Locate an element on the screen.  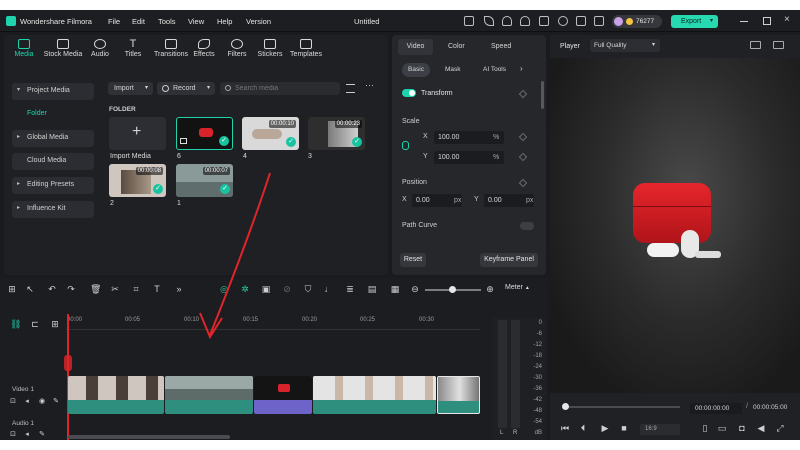
annotation-arrow-line is located at coordinates (240, 254).